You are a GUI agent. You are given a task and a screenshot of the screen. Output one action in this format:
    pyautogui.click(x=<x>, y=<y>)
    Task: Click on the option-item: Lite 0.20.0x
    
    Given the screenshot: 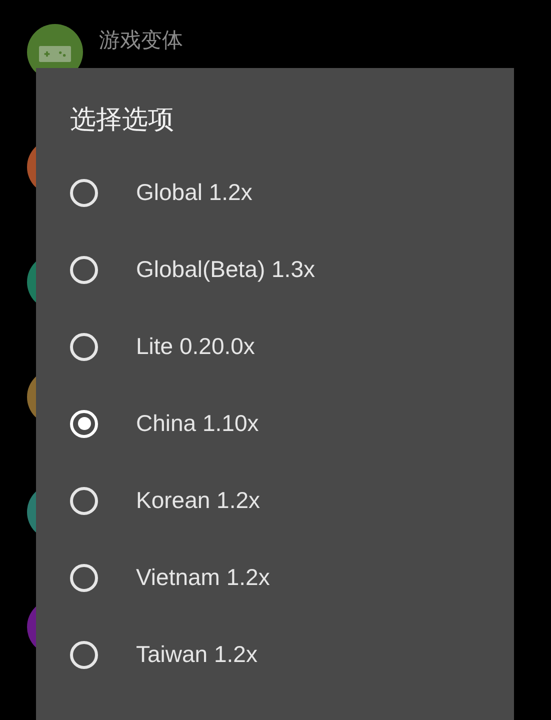 What is the action you would take?
    pyautogui.click(x=292, y=346)
    